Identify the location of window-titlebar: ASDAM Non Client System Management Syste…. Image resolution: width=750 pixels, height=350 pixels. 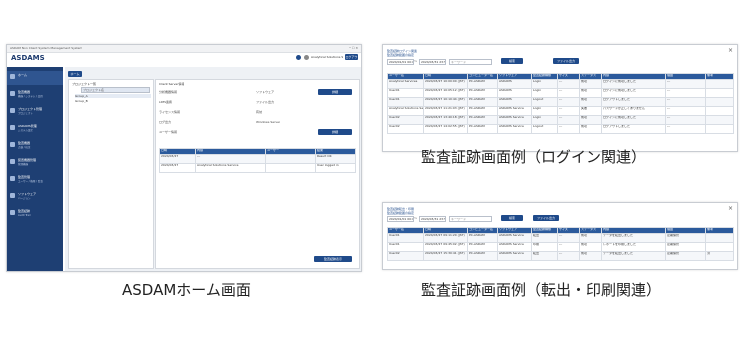
(184, 49).